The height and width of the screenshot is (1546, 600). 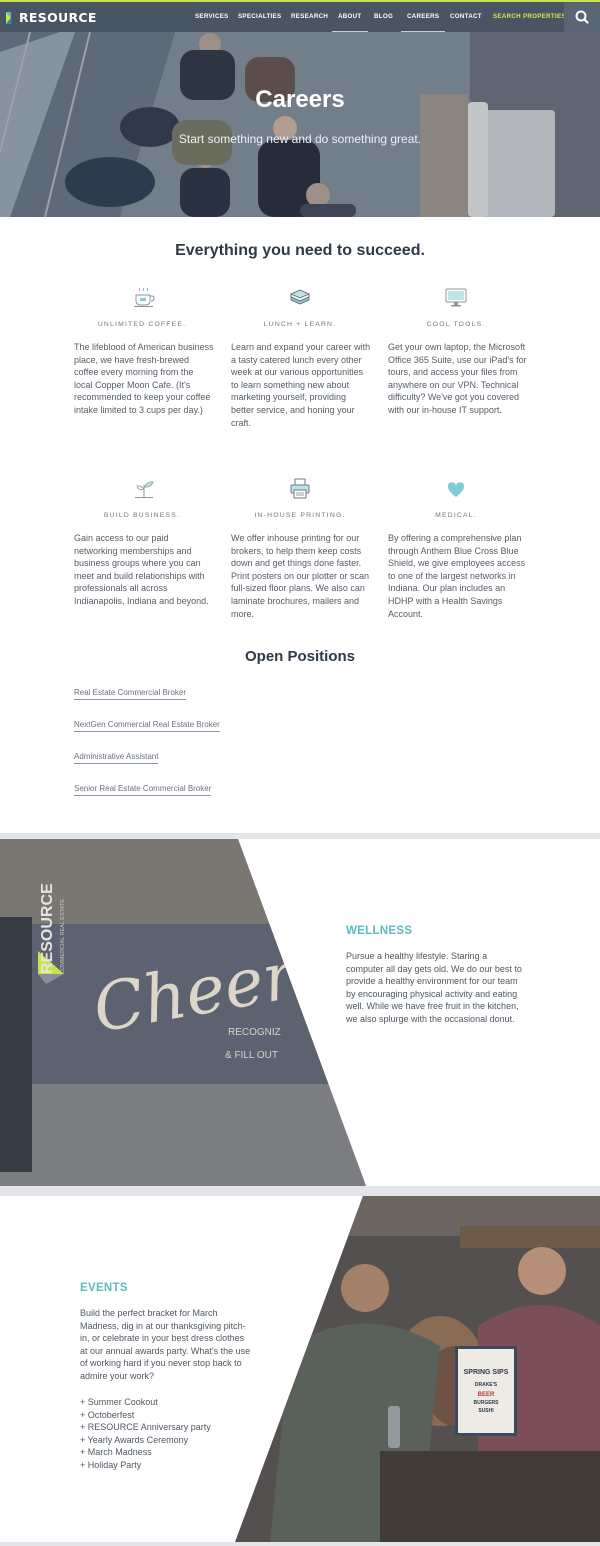 What do you see at coordinates (144, 297) in the screenshot?
I see `coffee-cup-icon` at bounding box center [144, 297].